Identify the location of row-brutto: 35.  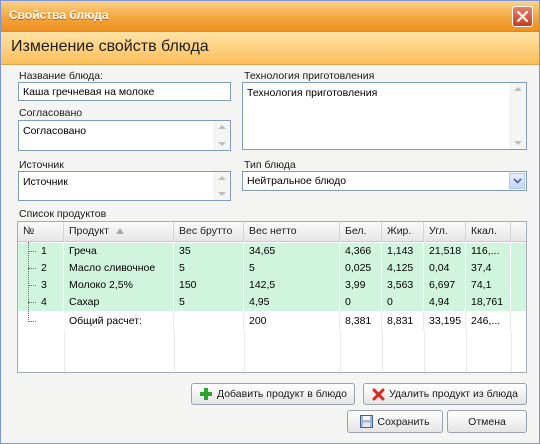
(209, 251).